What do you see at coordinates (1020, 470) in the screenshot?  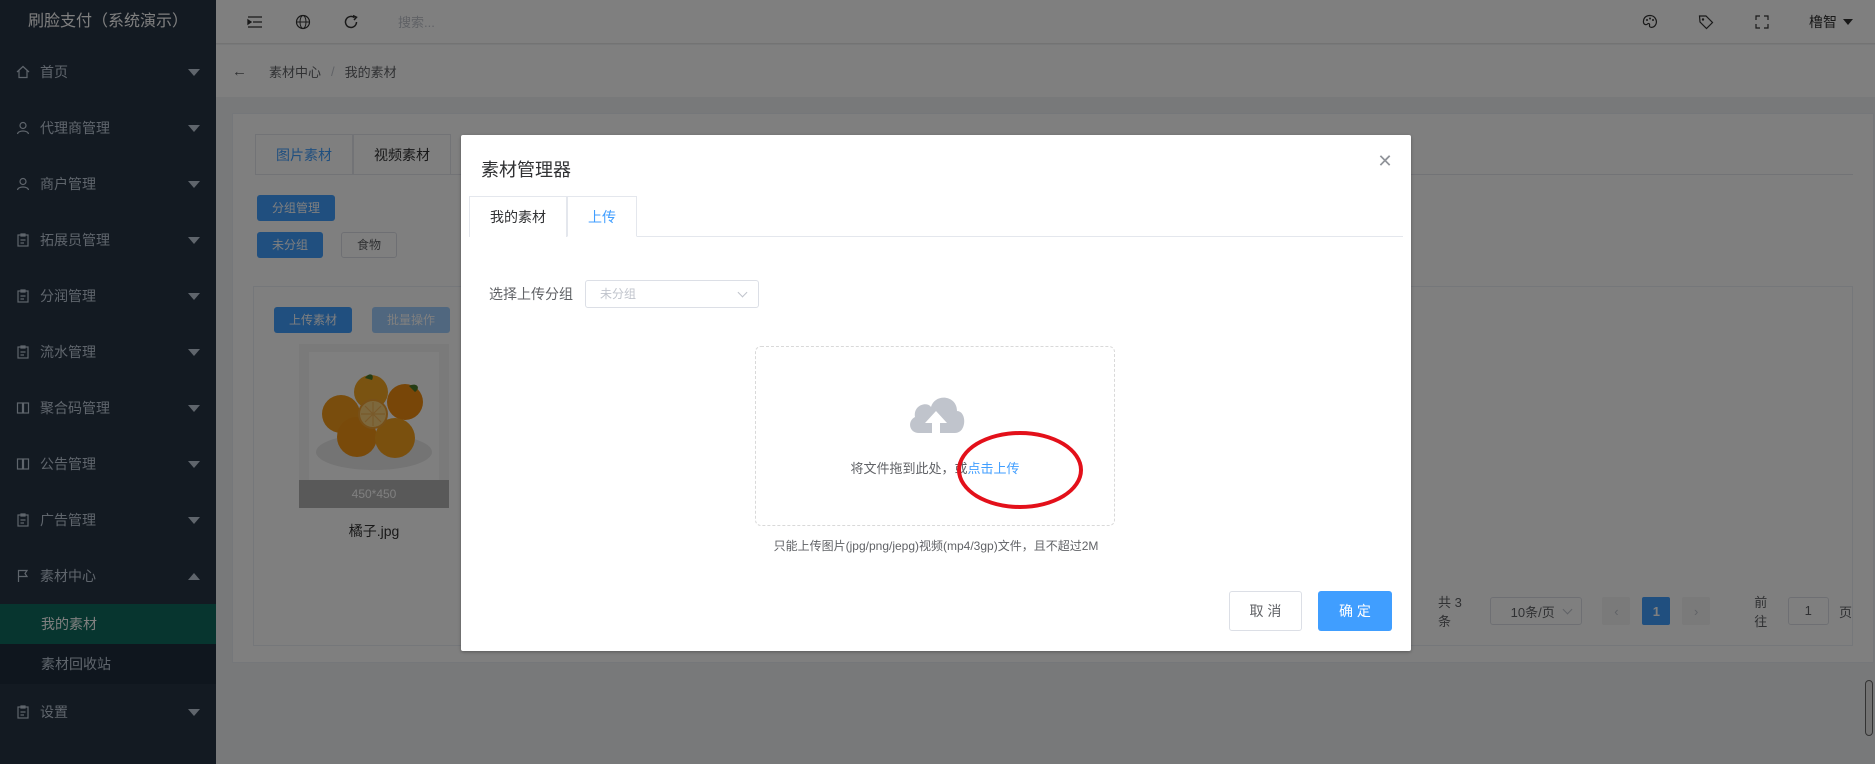 I see `highlight-circle-annotation` at bounding box center [1020, 470].